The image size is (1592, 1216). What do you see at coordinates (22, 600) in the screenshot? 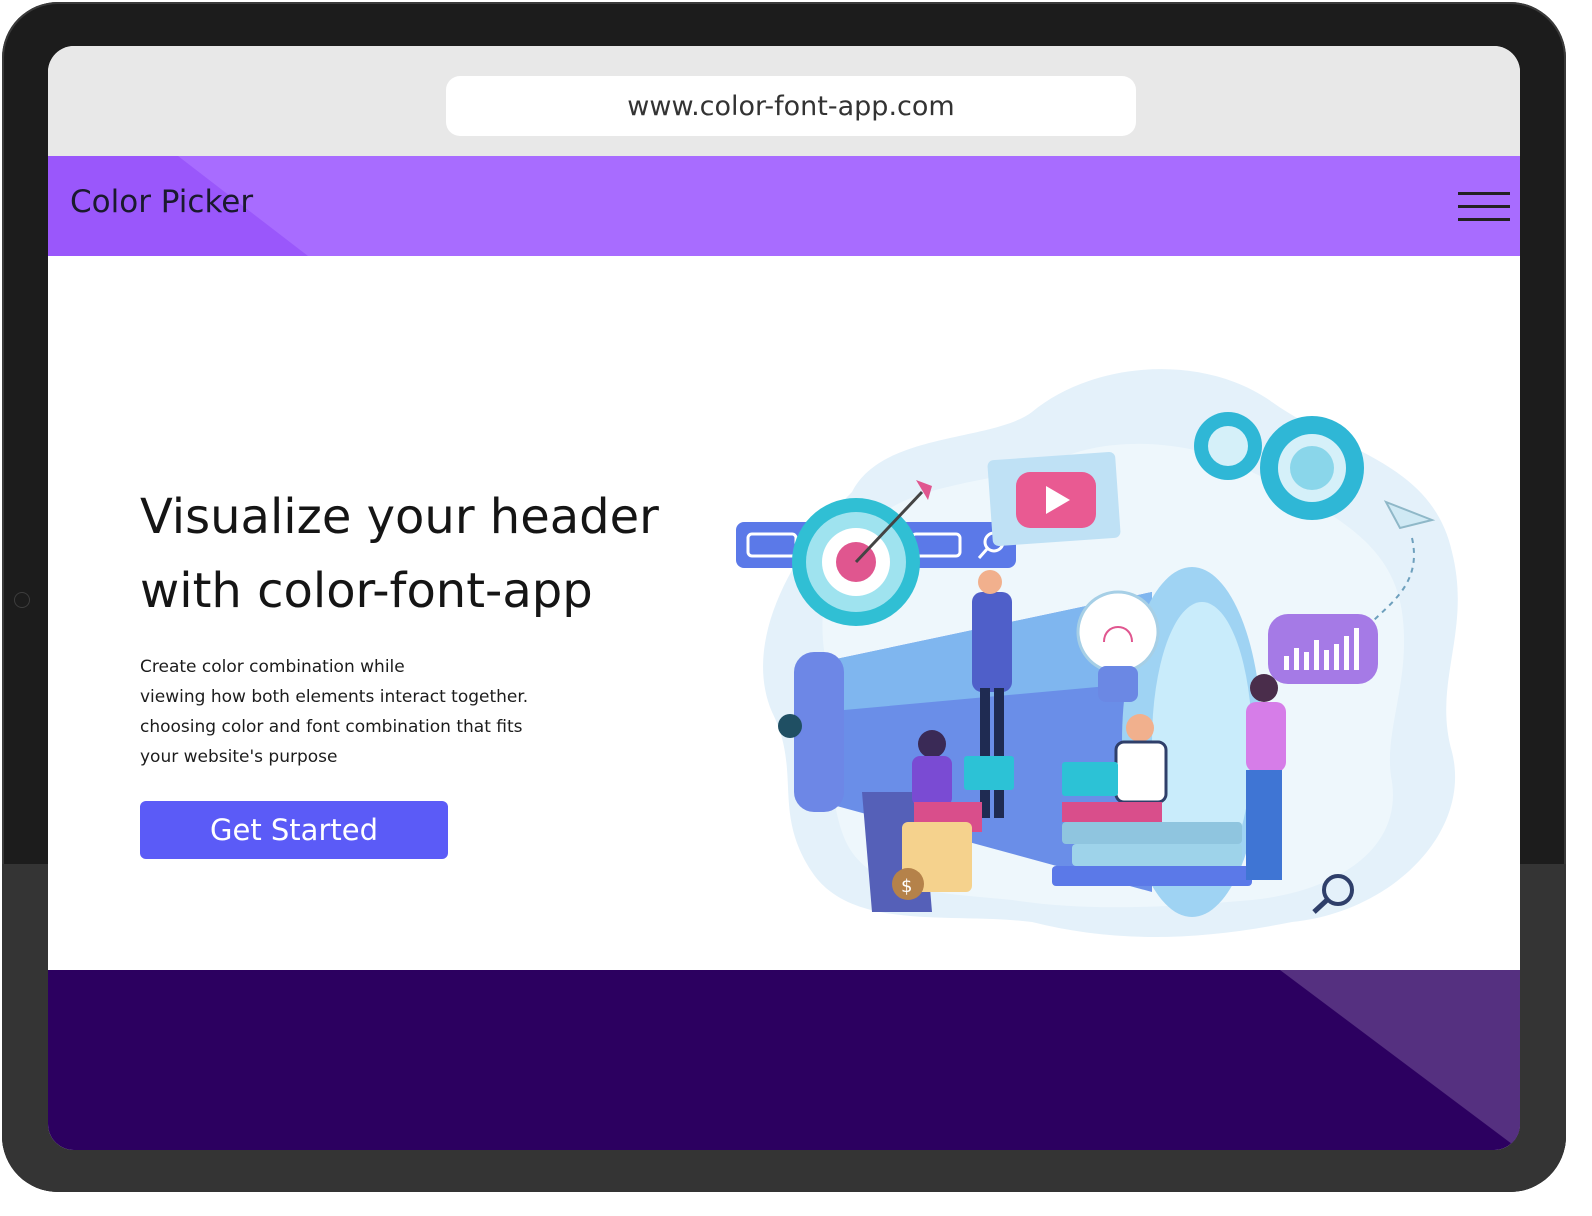
I see `device-side-sensor` at bounding box center [22, 600].